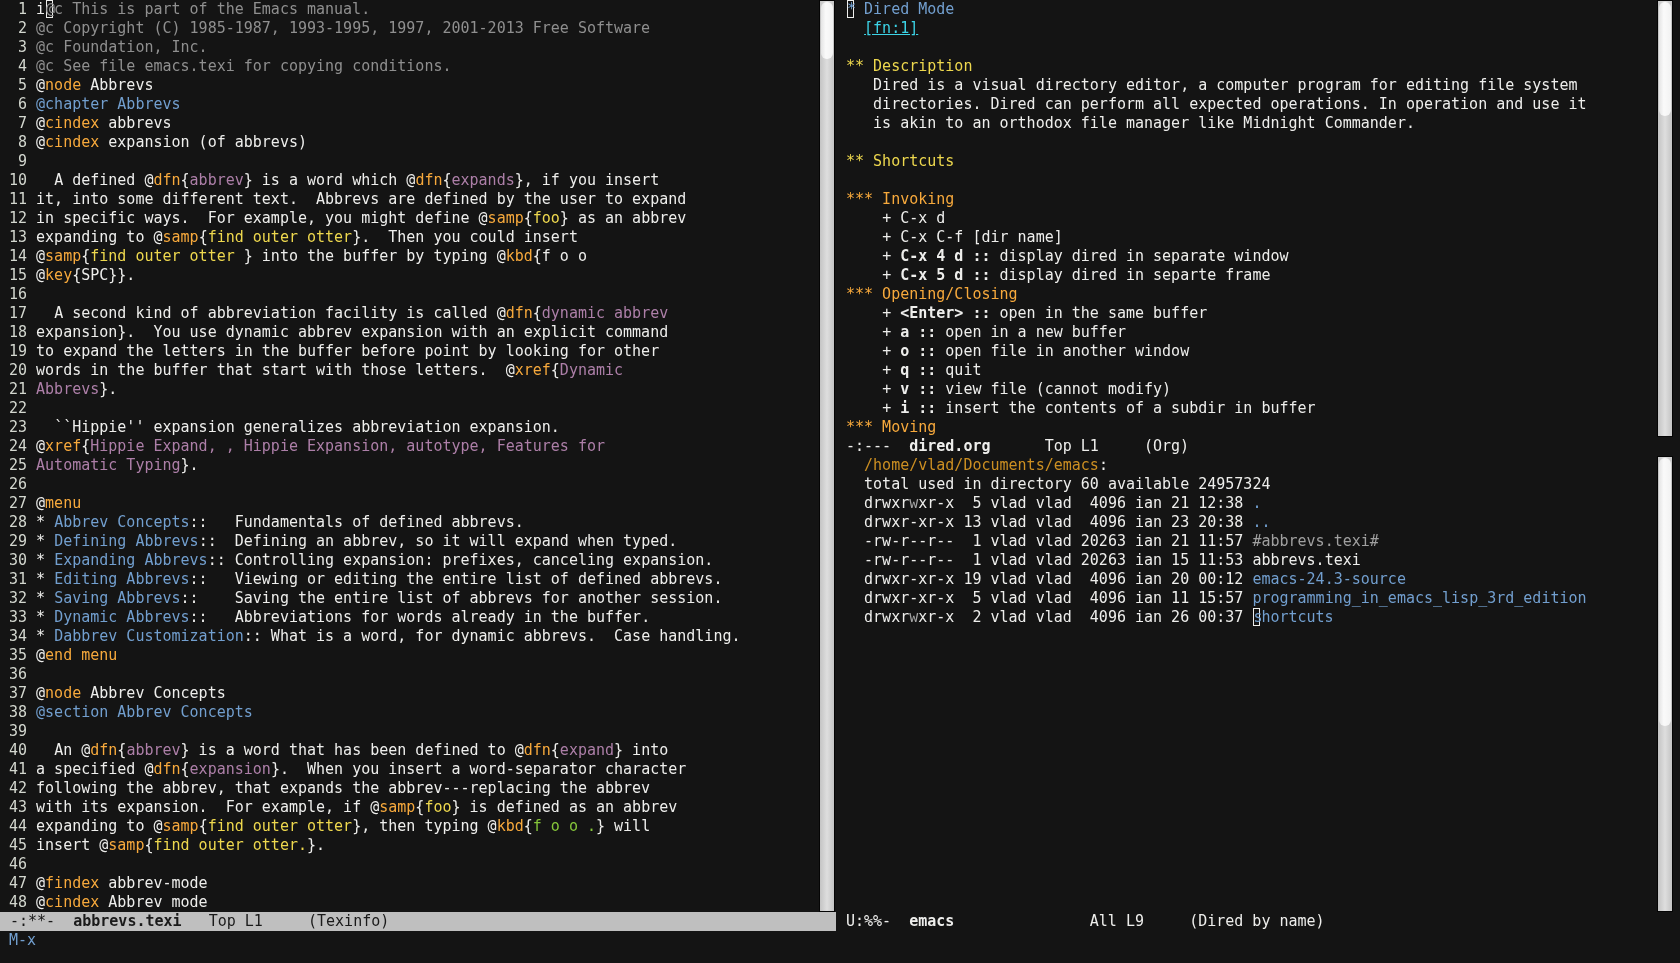  Describe the element at coordinates (104, 123) in the screenshot. I see `code-line: @cindex abbrevs` at that location.